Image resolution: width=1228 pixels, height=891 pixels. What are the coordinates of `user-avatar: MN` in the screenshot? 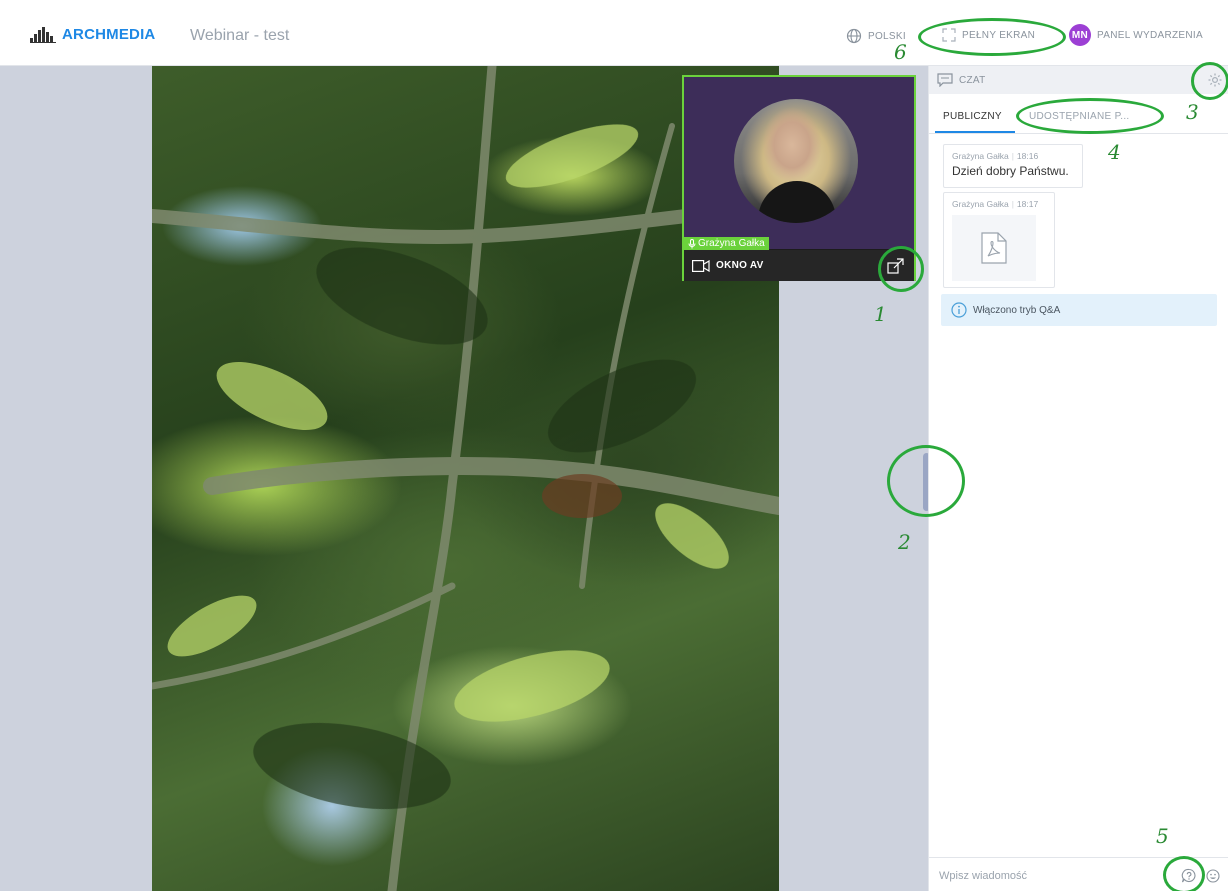 It's located at (1080, 35).